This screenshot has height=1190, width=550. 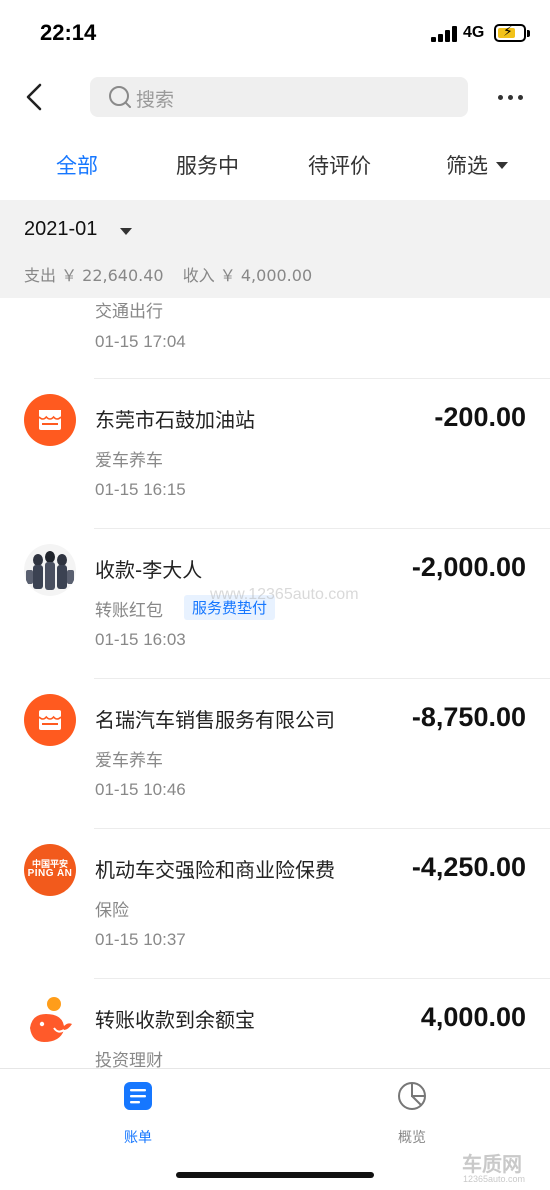 I want to click on search-input: 搜索, so click(x=279, y=97).